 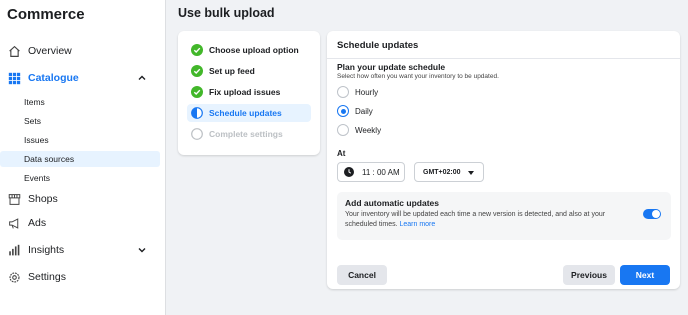 What do you see at coordinates (391, 67) in the screenshot?
I see `section-title: Plan your update schedule` at bounding box center [391, 67].